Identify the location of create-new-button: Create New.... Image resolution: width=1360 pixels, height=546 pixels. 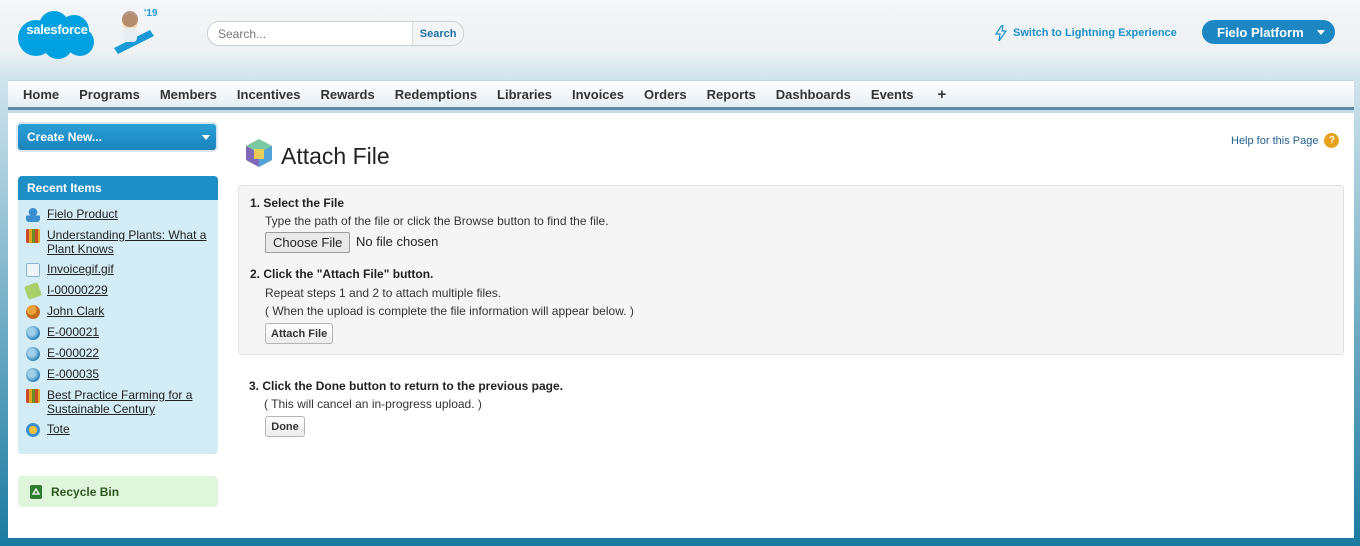
(117, 137).